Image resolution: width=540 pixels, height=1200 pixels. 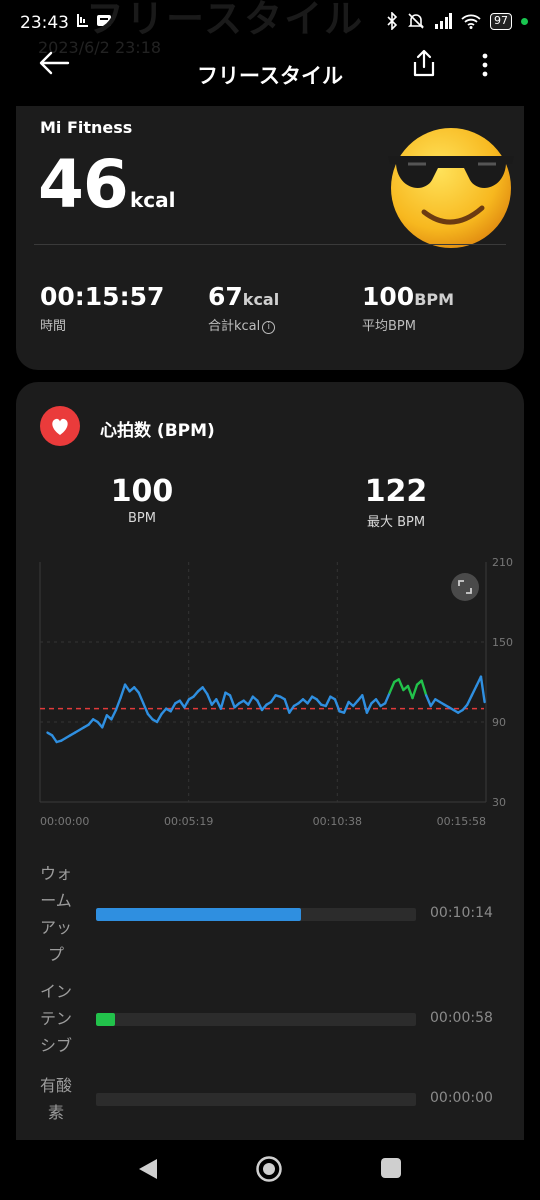 I want to click on average-bpm-label: BPM, so click(x=142, y=518).